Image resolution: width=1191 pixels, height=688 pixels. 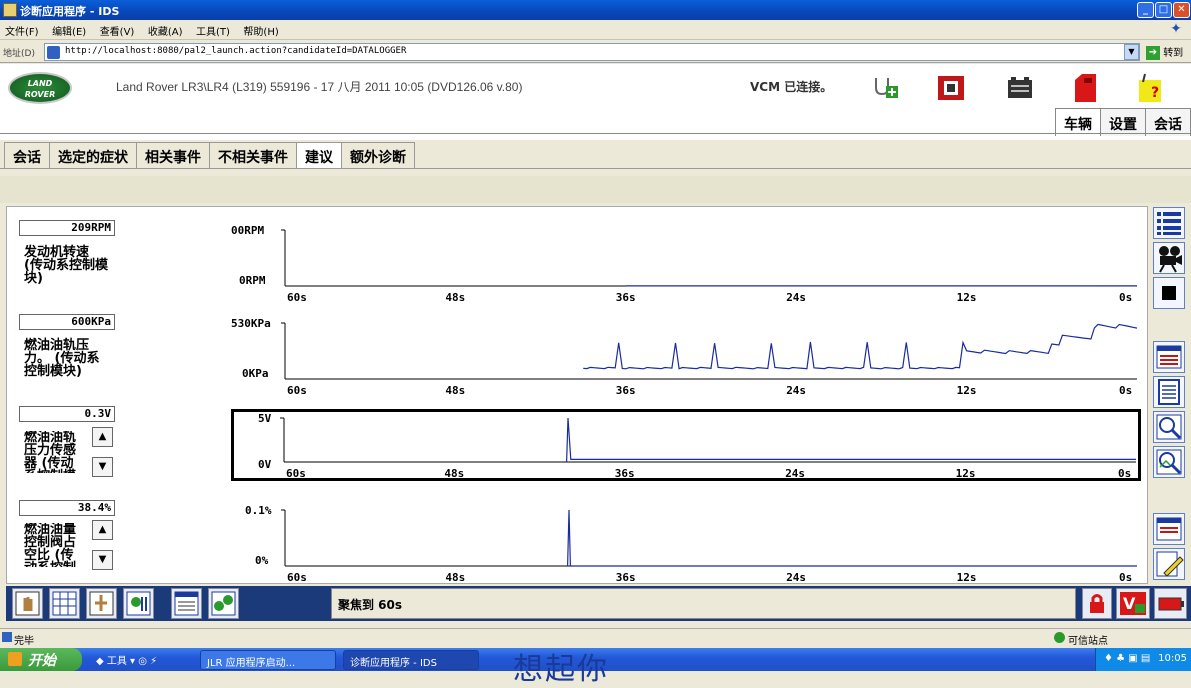 What do you see at coordinates (53, 52) in the screenshot?
I see `page-icon` at bounding box center [53, 52].